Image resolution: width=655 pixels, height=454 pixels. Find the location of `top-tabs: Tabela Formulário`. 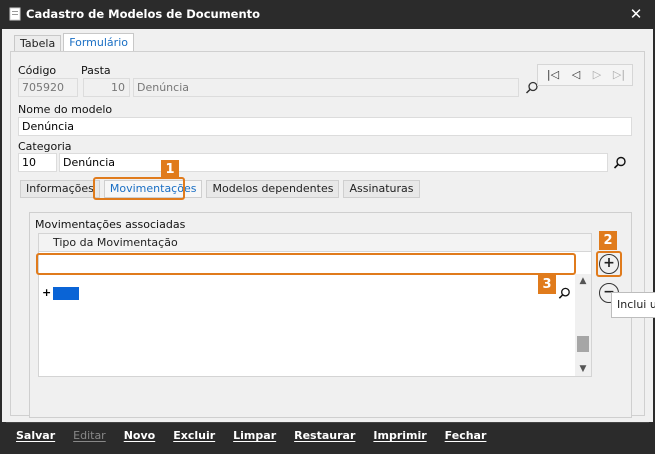

top-tabs: Tabela Formulário is located at coordinates (75, 42).